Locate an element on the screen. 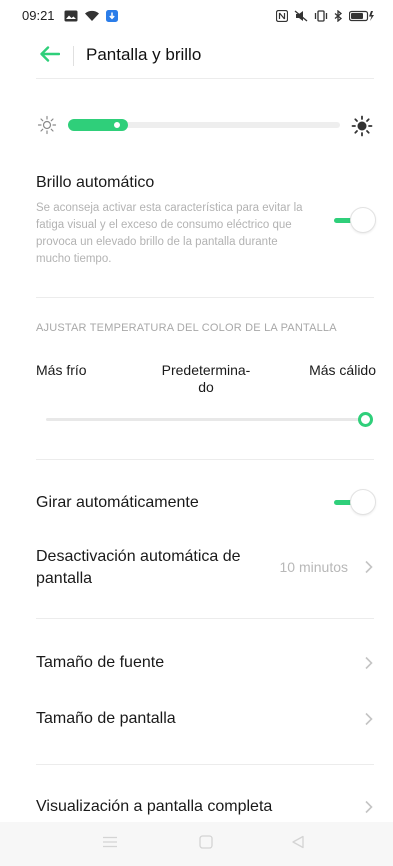 The height and width of the screenshot is (866, 393). sun-filled-icon is located at coordinates (362, 128).